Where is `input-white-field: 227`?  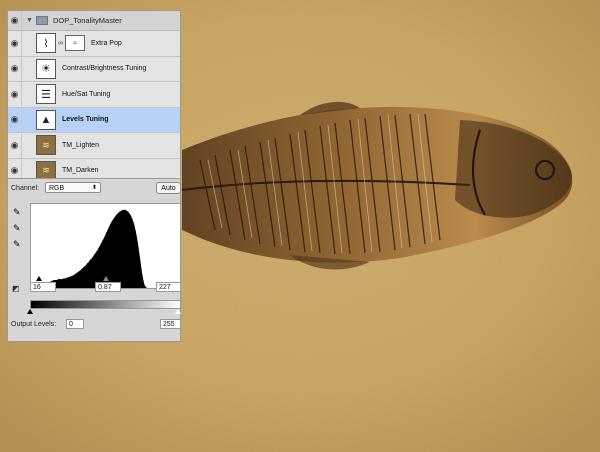
input-white-field: 227 is located at coordinates (168, 287).